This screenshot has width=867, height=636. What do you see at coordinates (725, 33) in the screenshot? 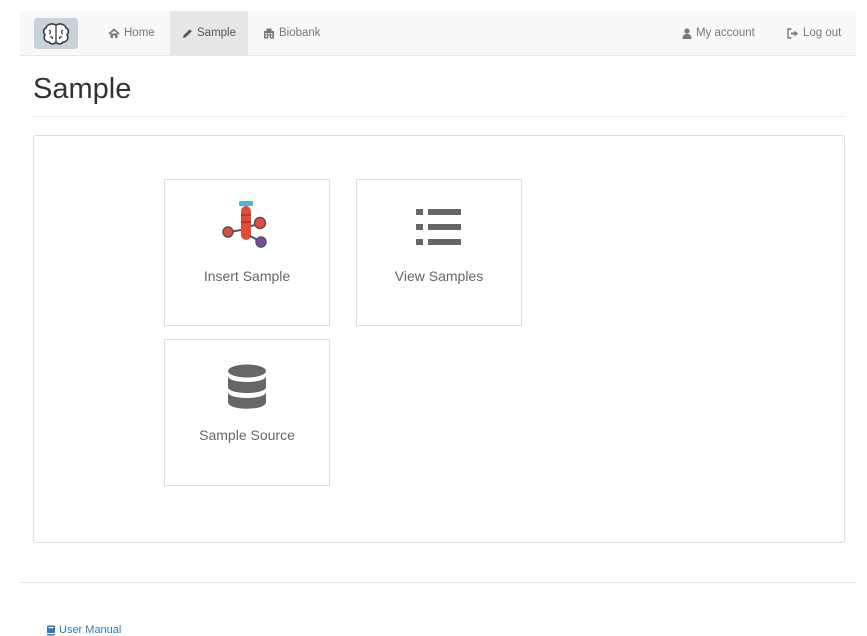
I see `nav-item-my-account-label: My account` at bounding box center [725, 33].